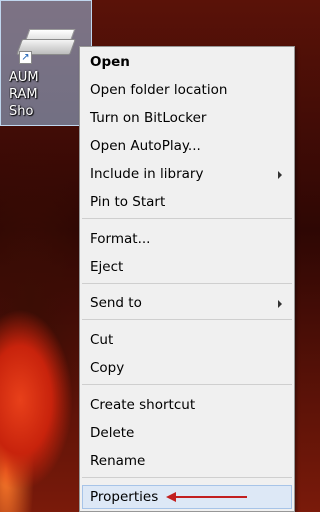 This screenshot has height=512, width=320. I want to click on menu-item-send-to-label: Send to, so click(116, 303).